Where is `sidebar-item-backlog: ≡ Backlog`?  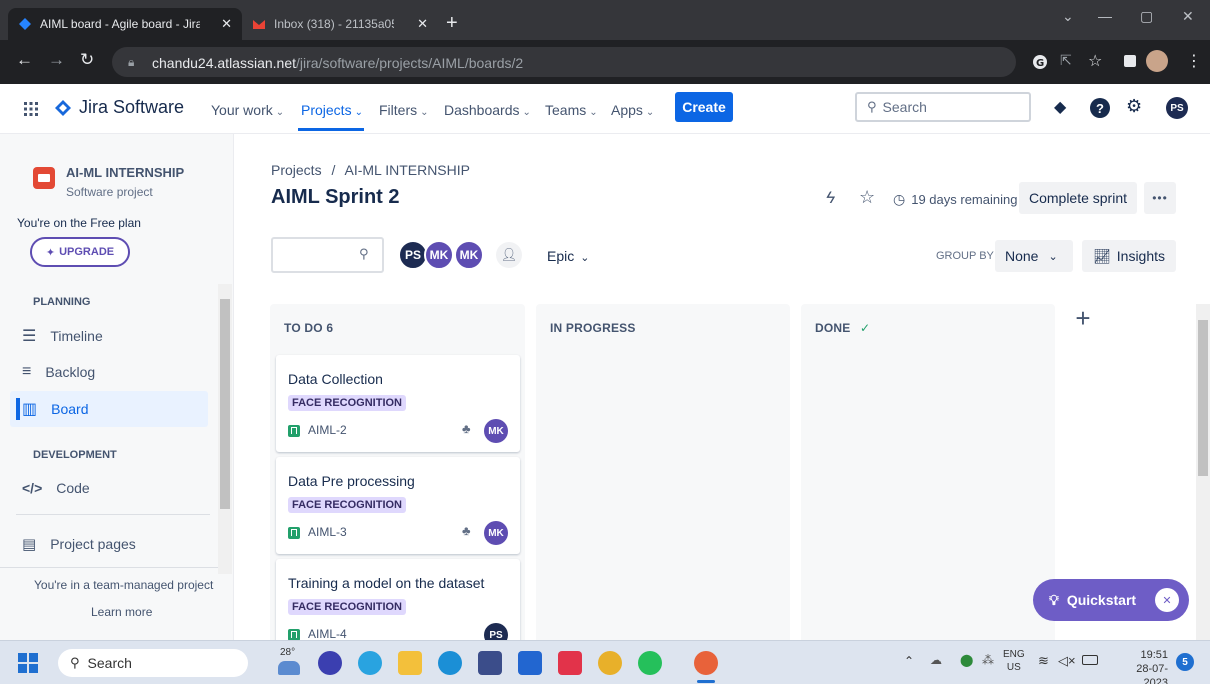 sidebar-item-backlog: ≡ Backlog is located at coordinates (112, 372).